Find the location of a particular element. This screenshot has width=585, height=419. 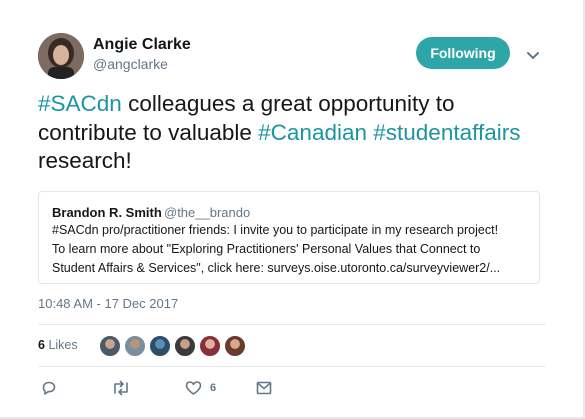

tweet-text-segment: research! is located at coordinates (85, 160).